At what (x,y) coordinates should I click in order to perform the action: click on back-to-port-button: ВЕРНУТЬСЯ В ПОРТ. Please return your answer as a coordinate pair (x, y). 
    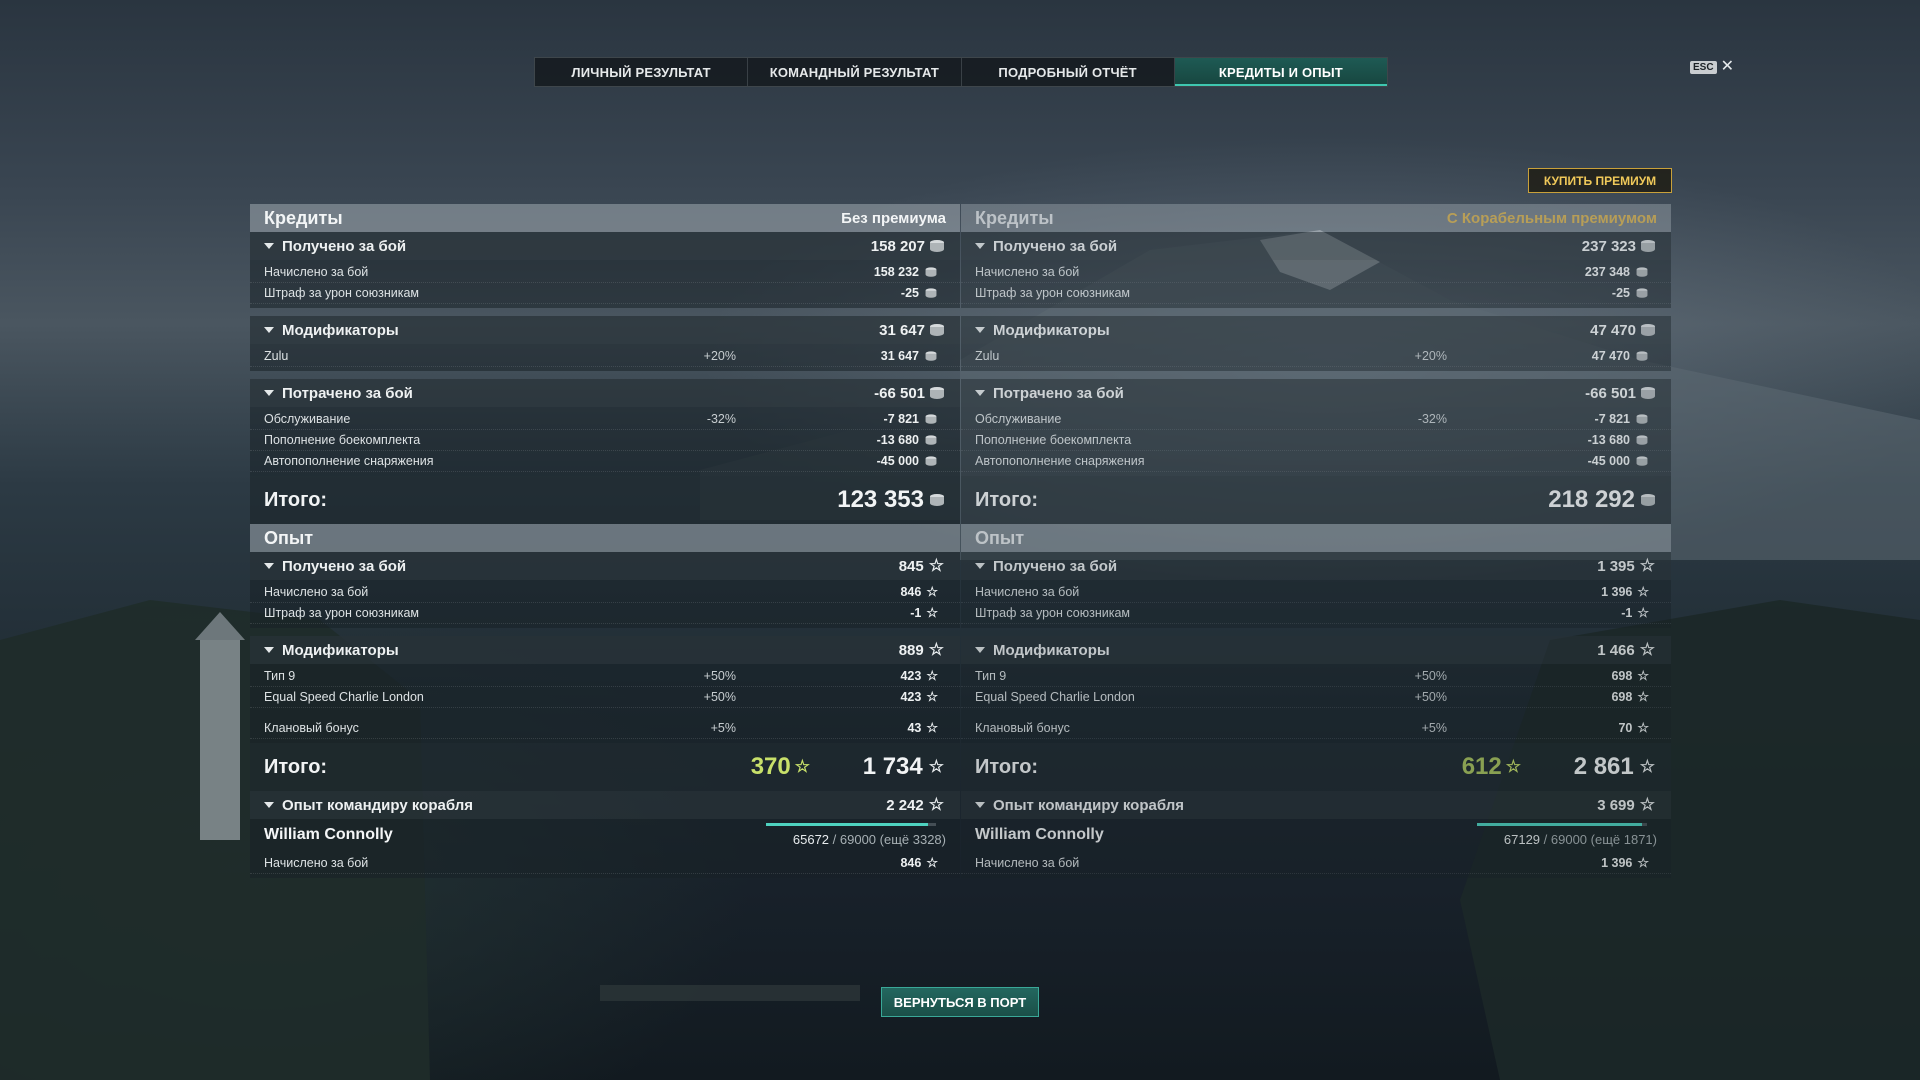
    Looking at the image, I should click on (960, 1002).